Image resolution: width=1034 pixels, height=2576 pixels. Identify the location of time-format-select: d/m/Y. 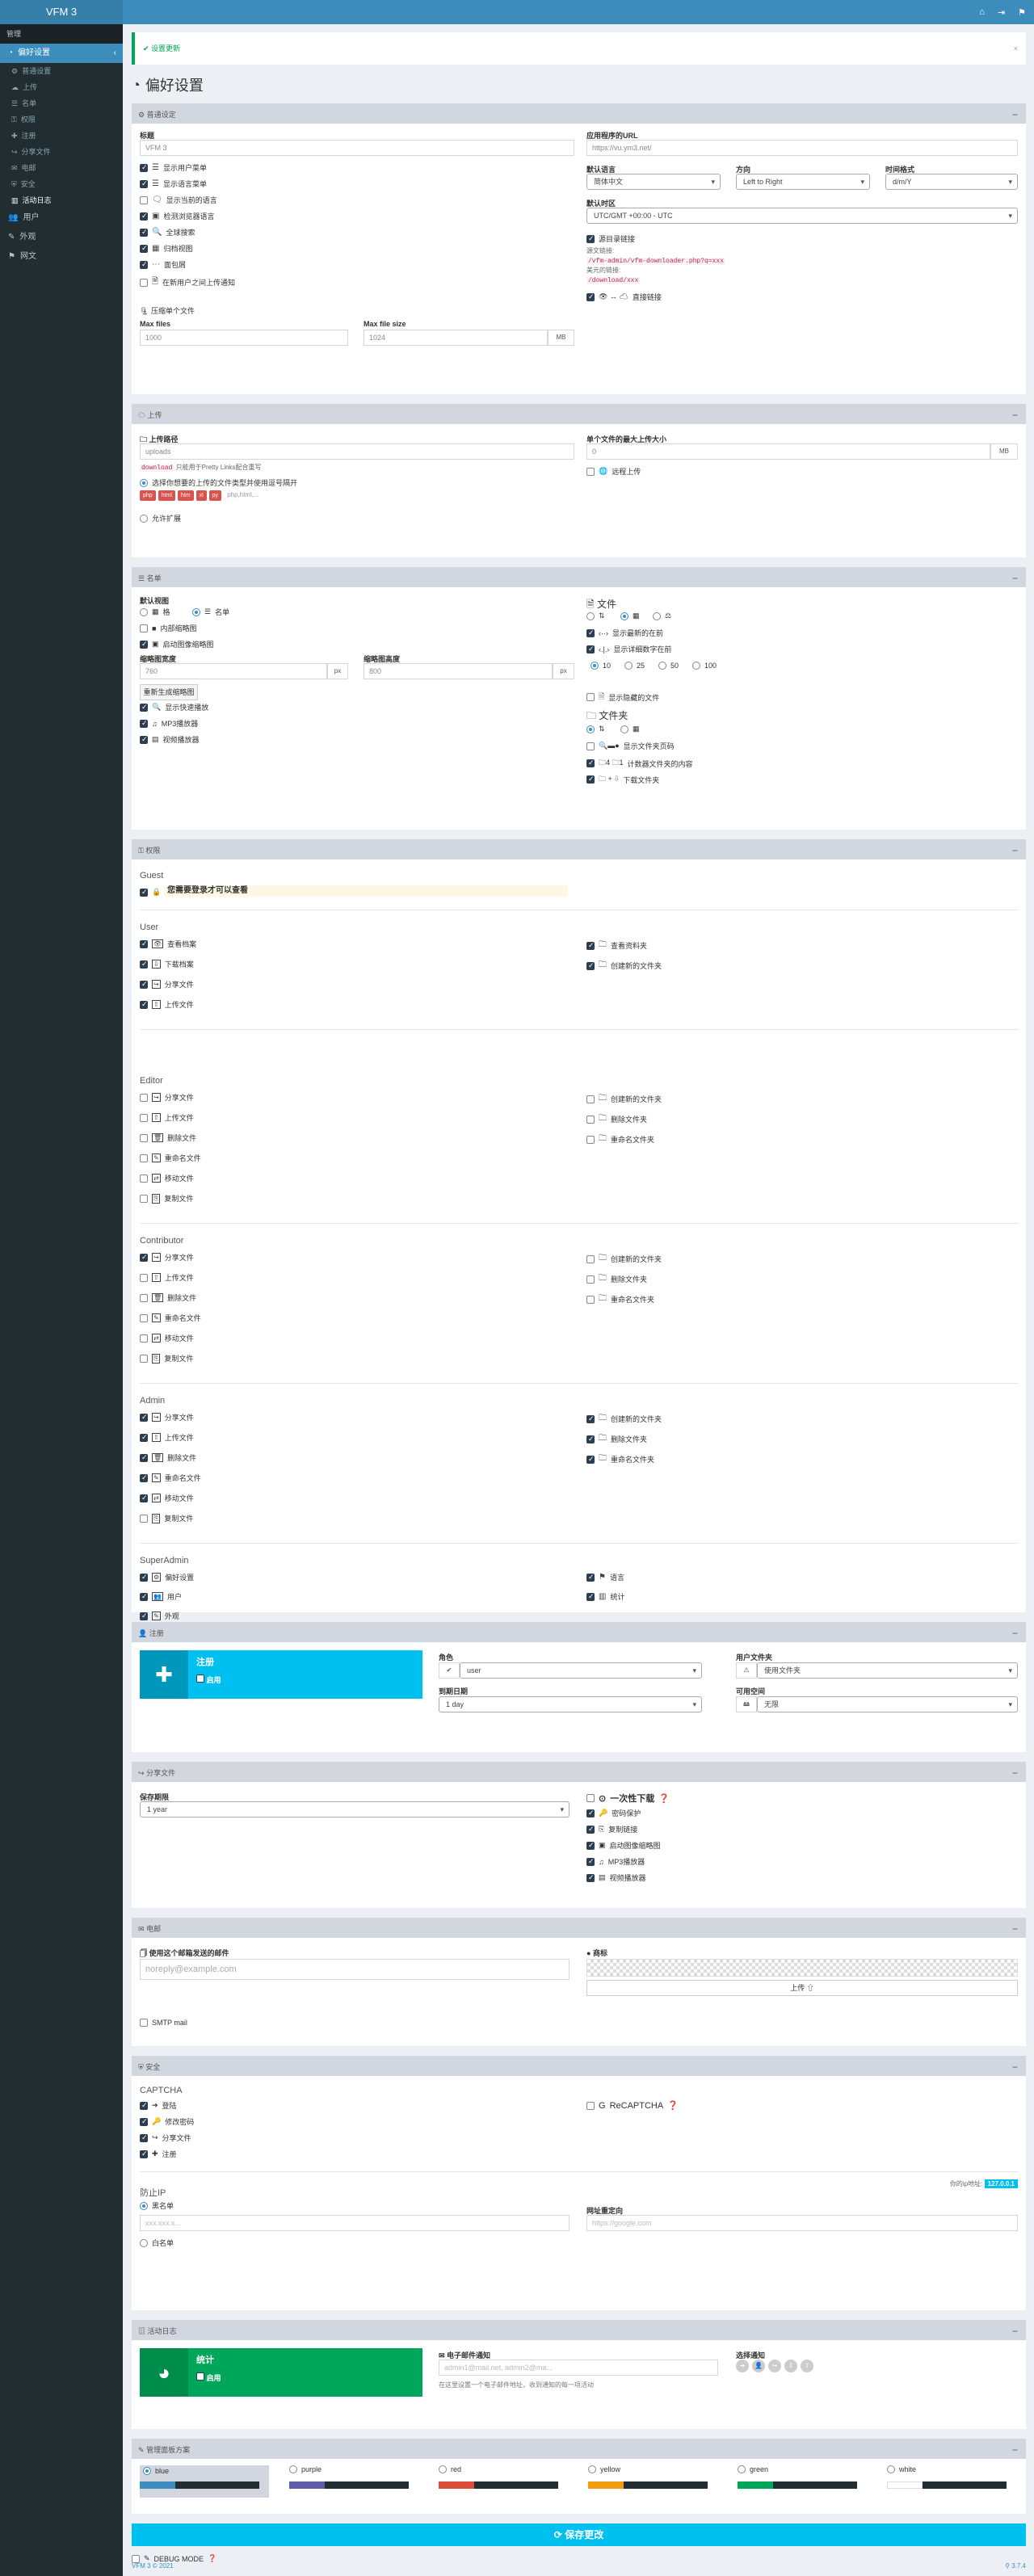
(952, 182).